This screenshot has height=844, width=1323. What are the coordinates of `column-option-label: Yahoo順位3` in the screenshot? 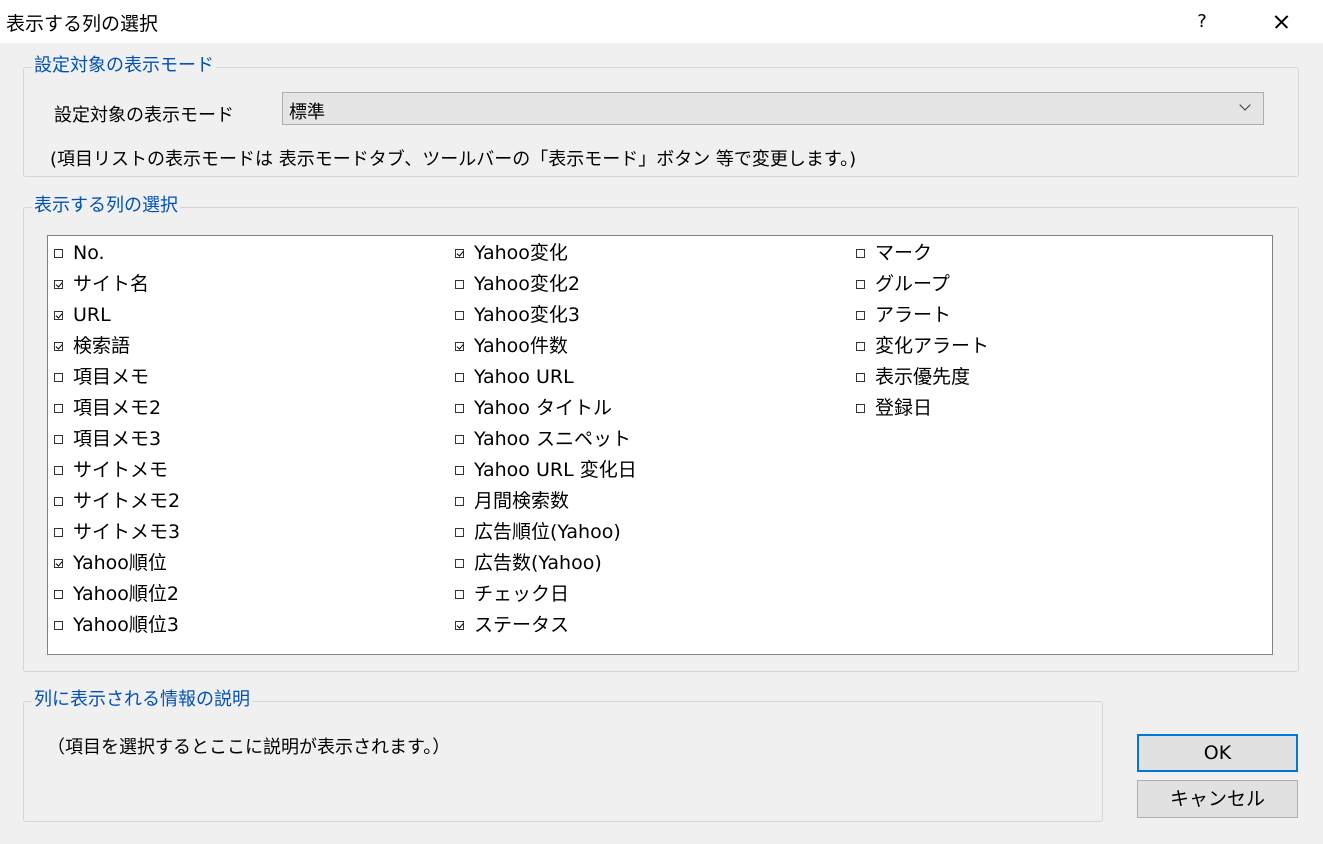 It's located at (126, 625).